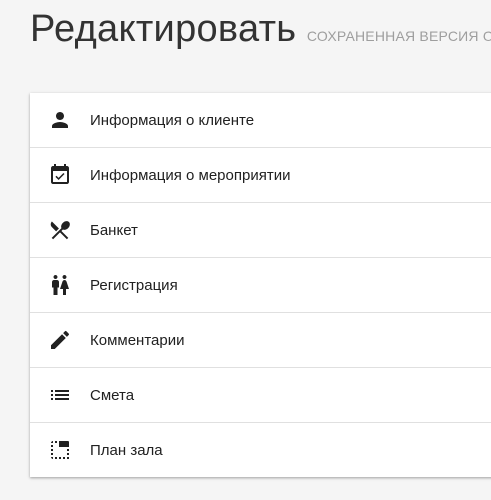 This screenshot has height=500, width=491. I want to click on menu-item-banquet: Банкет, so click(260, 230).